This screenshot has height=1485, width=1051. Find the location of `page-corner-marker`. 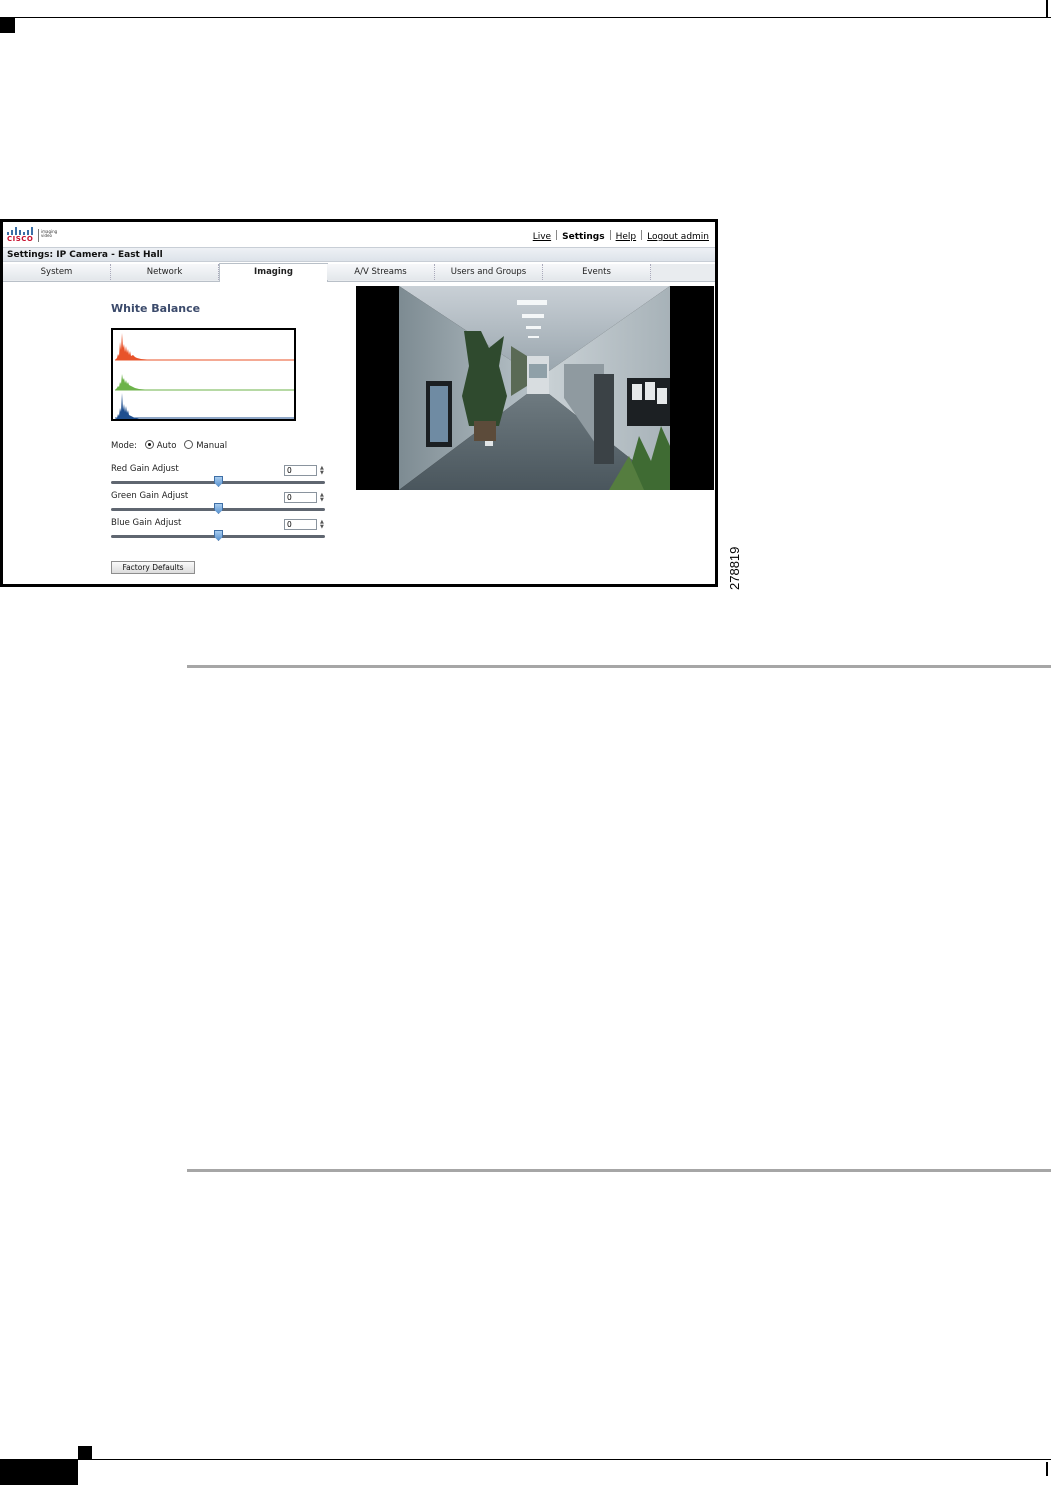

page-corner-marker is located at coordinates (7, 25).